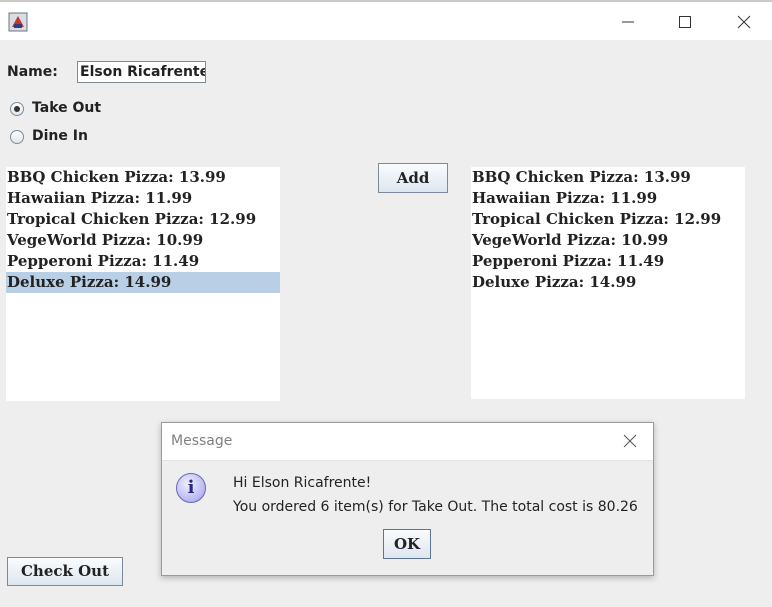 This screenshot has width=772, height=607. Describe the element at coordinates (407, 442) in the screenshot. I see `dialog-titlebar: Message` at that location.